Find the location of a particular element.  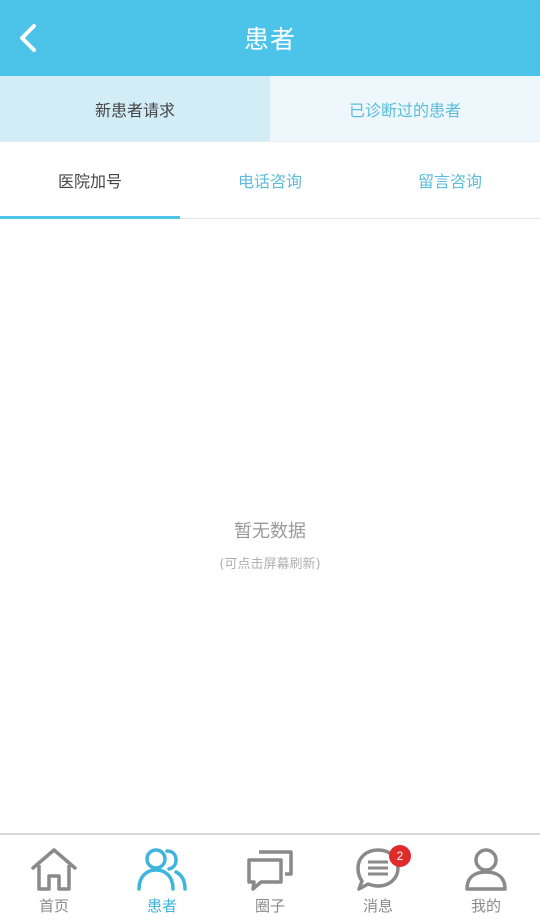

tabbar-label-mine: 我的 is located at coordinates (485, 906).